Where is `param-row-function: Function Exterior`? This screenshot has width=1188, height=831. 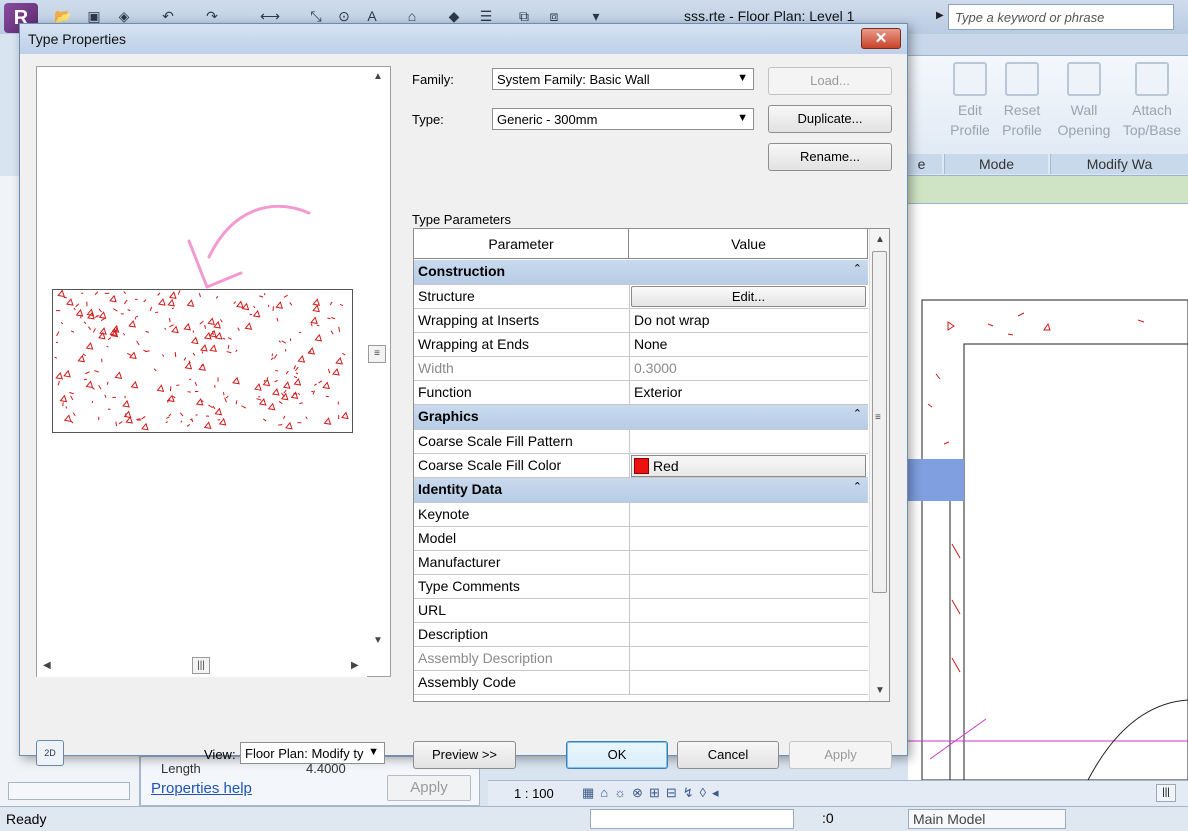
param-row-function: Function Exterior is located at coordinates (641, 393).